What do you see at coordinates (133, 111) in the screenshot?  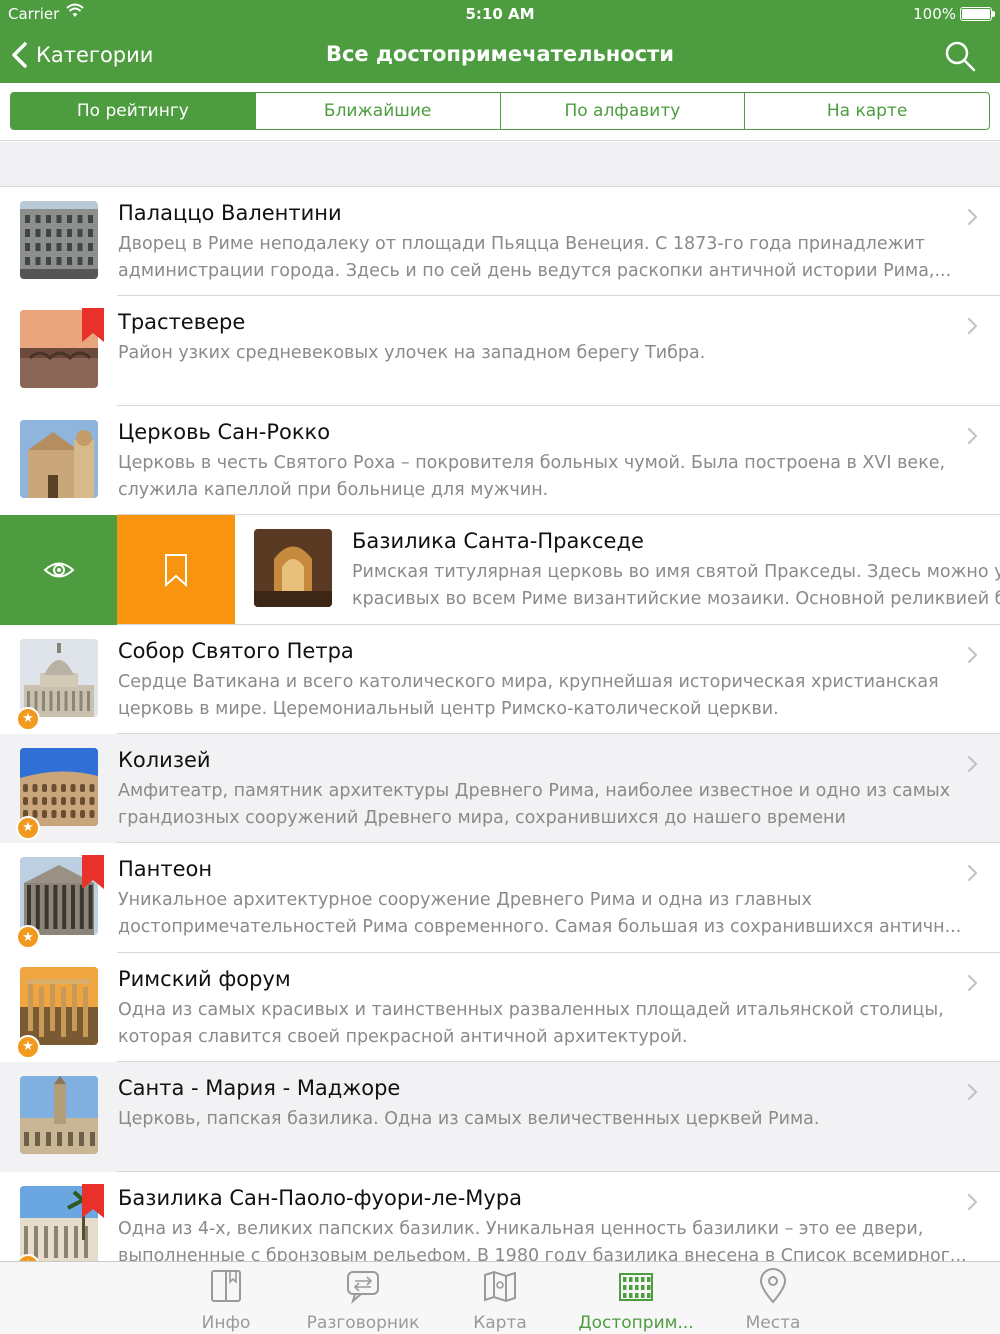 I see `sort-tab-0: По рейтингу` at bounding box center [133, 111].